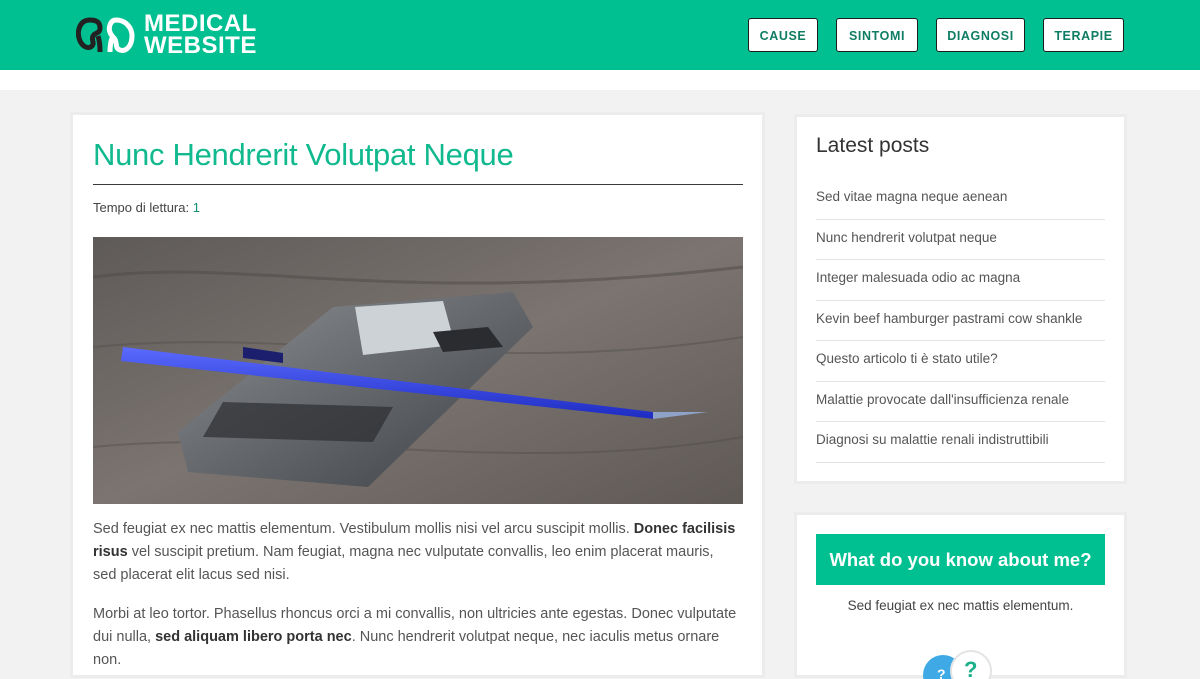  Describe the element at coordinates (105, 35) in the screenshot. I see `kidney-logo-icon` at that location.